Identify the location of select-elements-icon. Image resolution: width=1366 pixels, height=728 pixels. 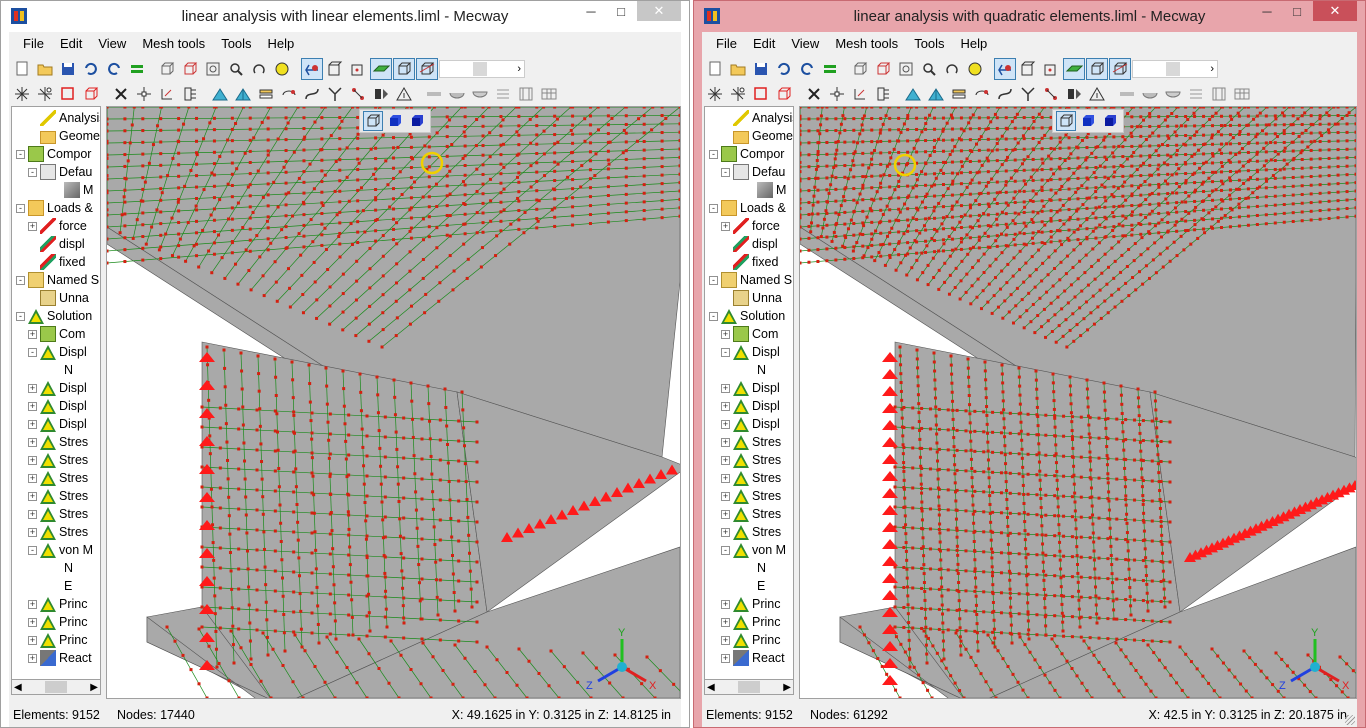
(45, 94).